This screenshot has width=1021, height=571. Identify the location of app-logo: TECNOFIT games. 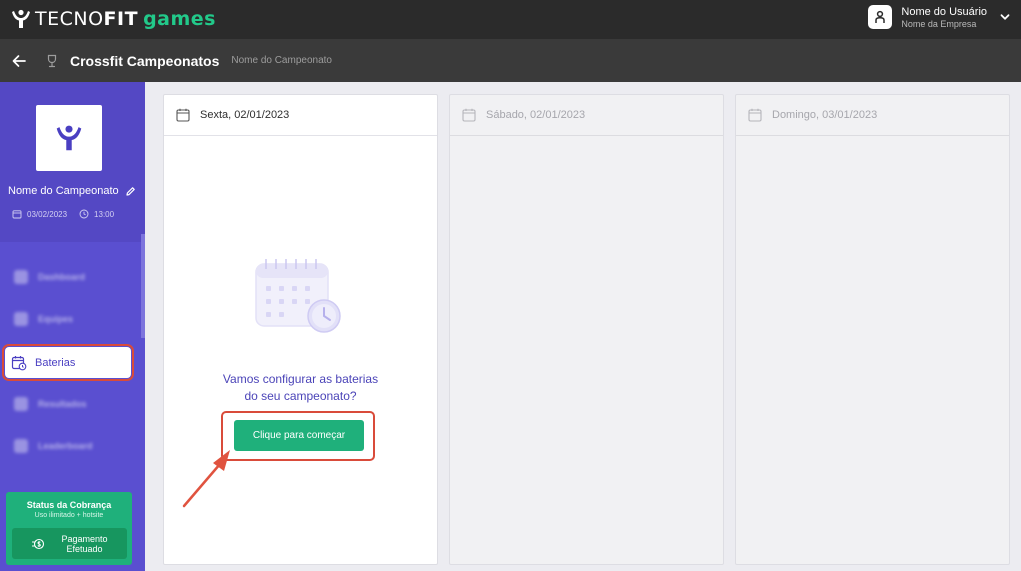
(113, 19).